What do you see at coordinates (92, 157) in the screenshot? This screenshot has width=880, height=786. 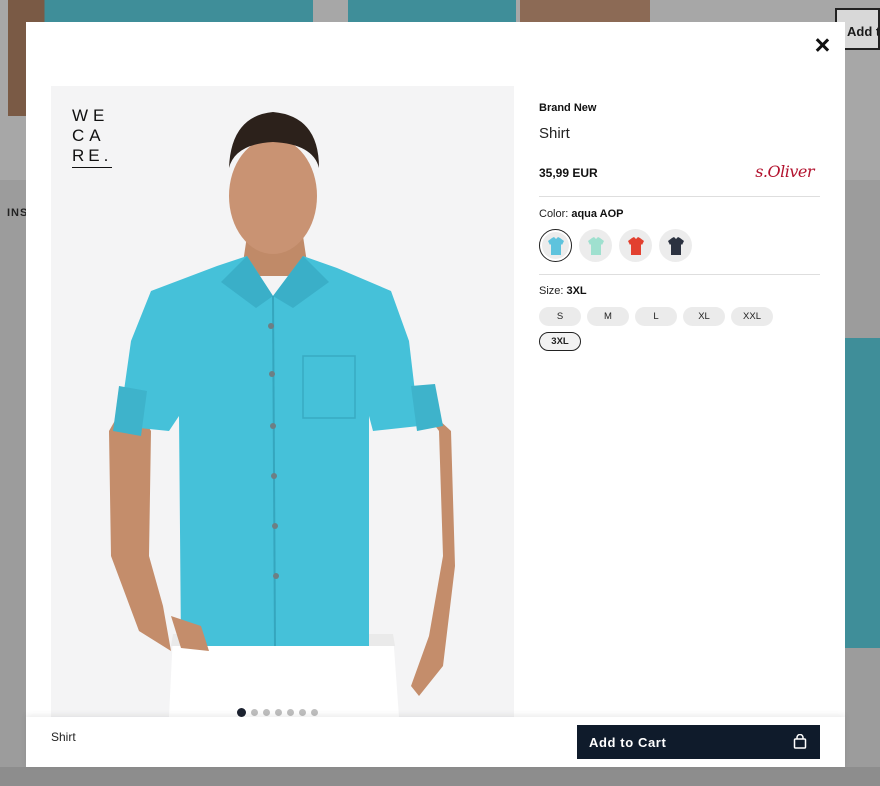 I see `badge-line: RE.` at bounding box center [92, 157].